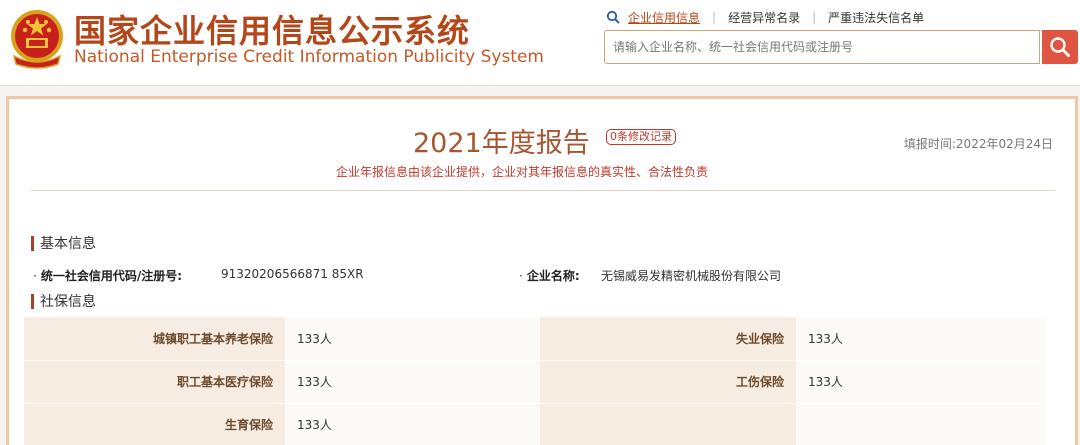 The width and height of the screenshot is (1080, 445). What do you see at coordinates (921, 424) in the screenshot?
I see `insurance-value` at bounding box center [921, 424].